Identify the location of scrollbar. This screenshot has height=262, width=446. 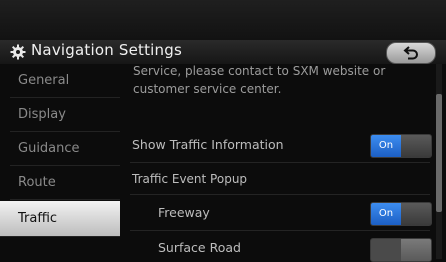
(439, 161).